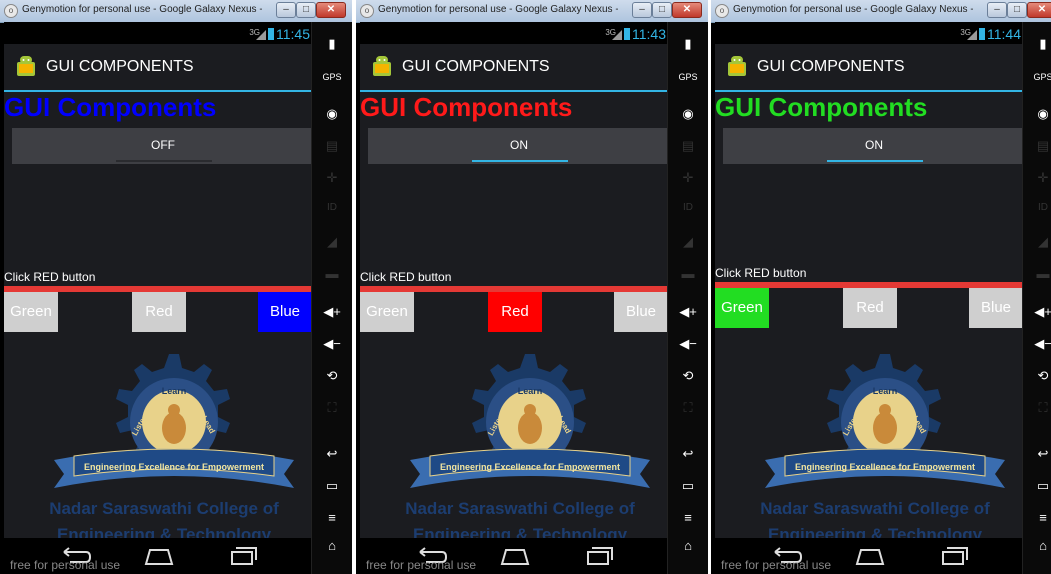  I want to click on toggle-label: OFF, so click(163, 145).